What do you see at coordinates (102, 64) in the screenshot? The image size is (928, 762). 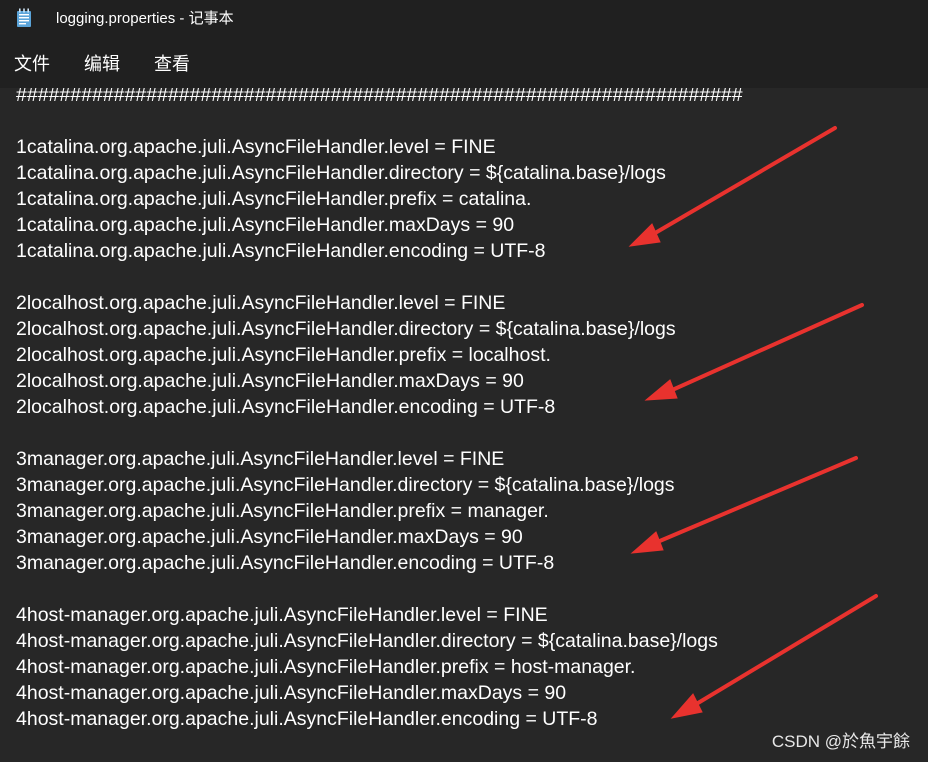 I see `menu-edit: 编辑` at bounding box center [102, 64].